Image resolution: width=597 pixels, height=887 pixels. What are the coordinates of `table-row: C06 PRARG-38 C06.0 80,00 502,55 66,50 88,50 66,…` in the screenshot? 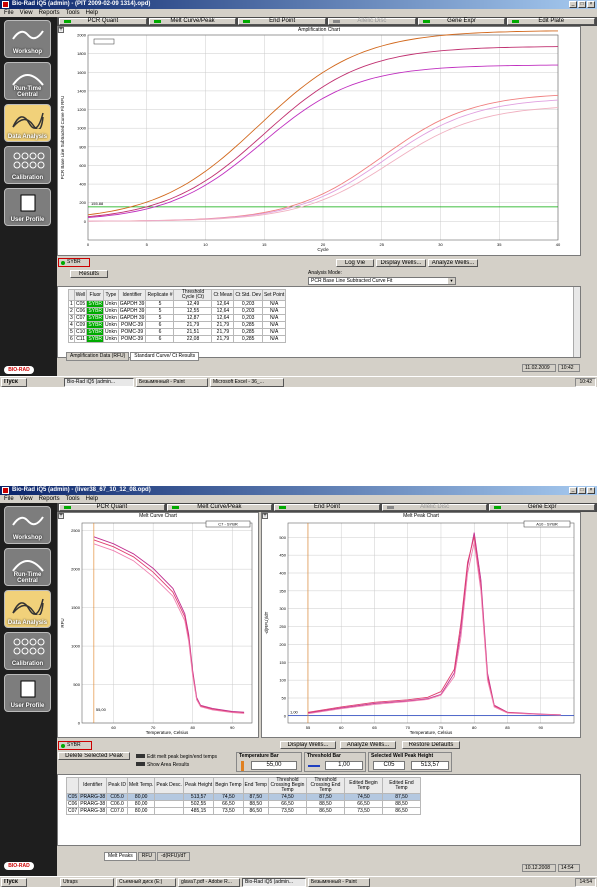 It's located at (243, 804).